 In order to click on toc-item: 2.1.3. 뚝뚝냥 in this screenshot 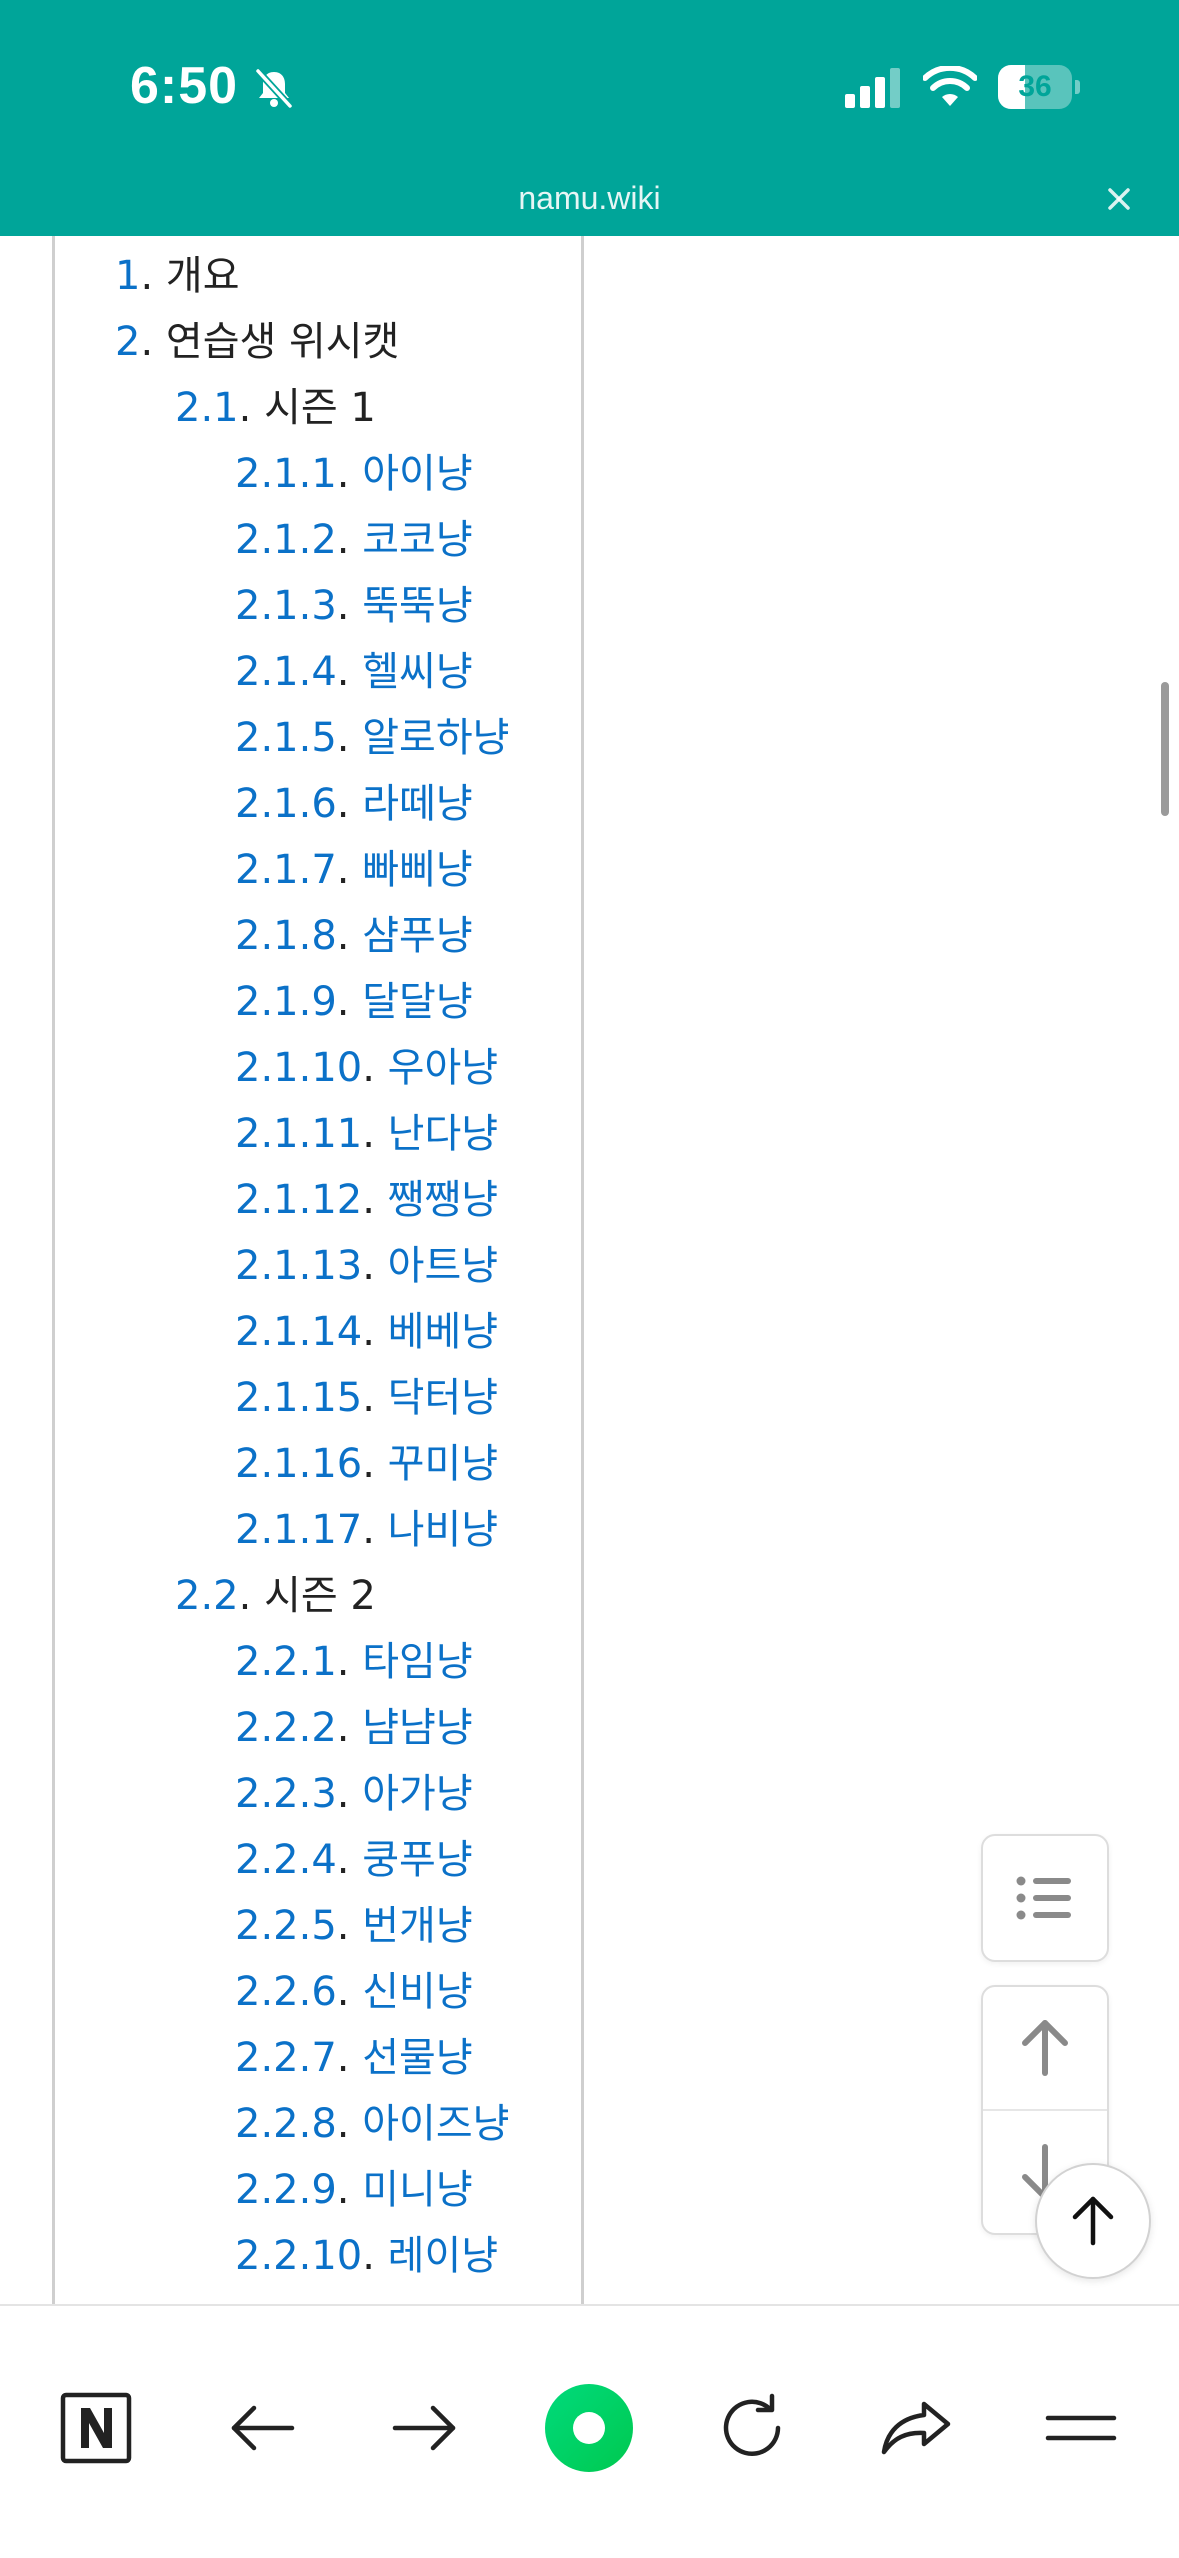, I will do `click(318, 606)`.